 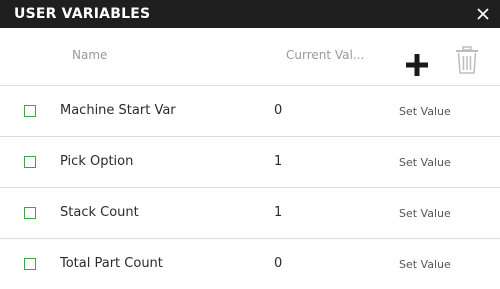 I want to click on add-variable-button, so click(x=417, y=65).